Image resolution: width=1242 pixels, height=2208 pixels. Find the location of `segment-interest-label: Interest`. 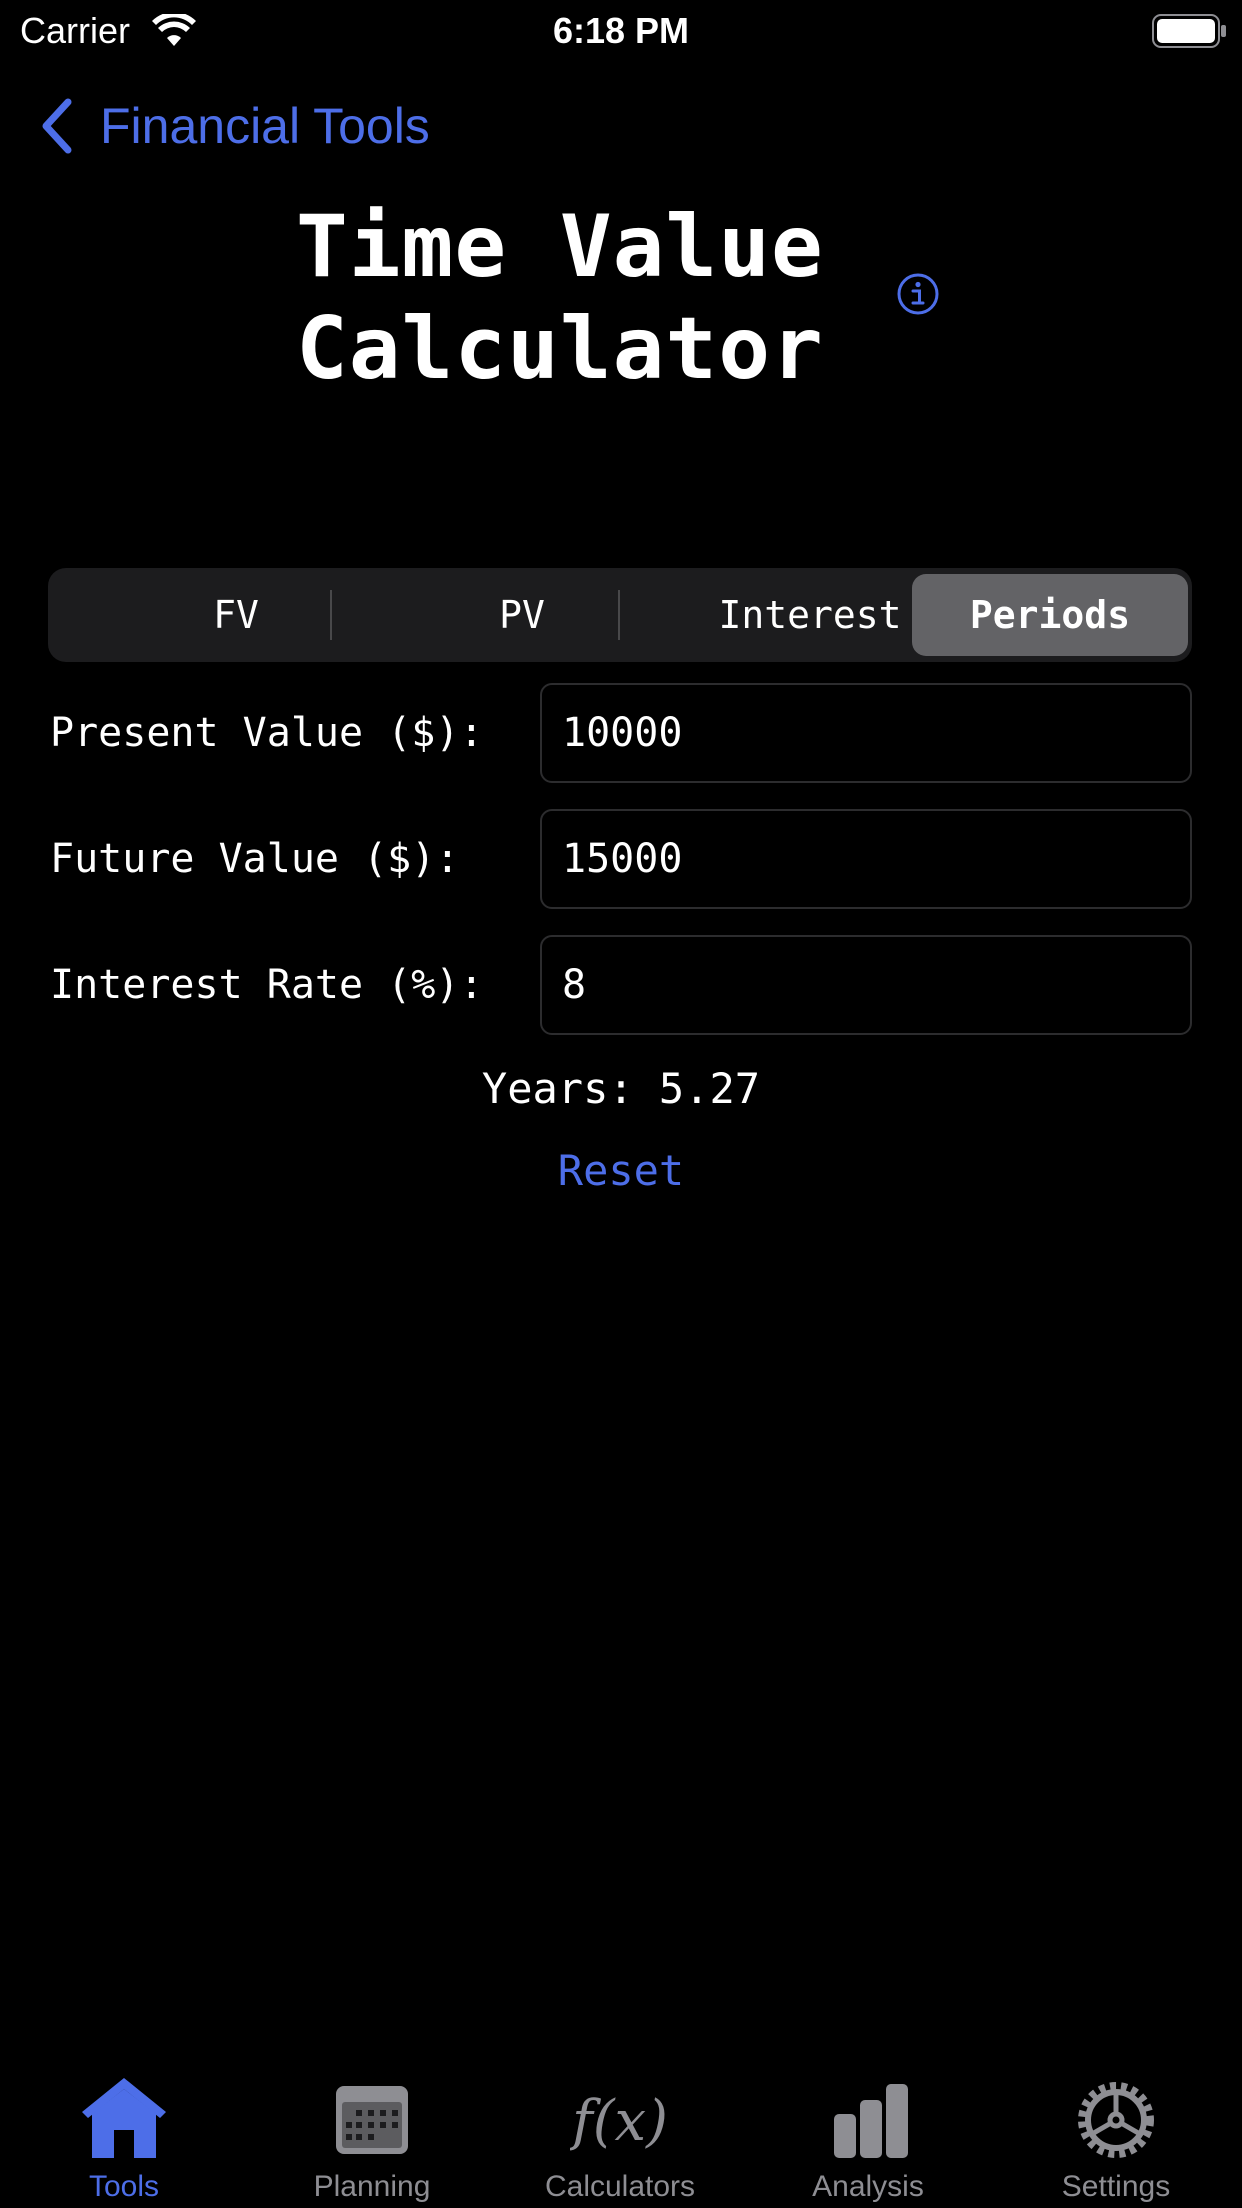

segment-interest-label: Interest is located at coordinates (810, 615).